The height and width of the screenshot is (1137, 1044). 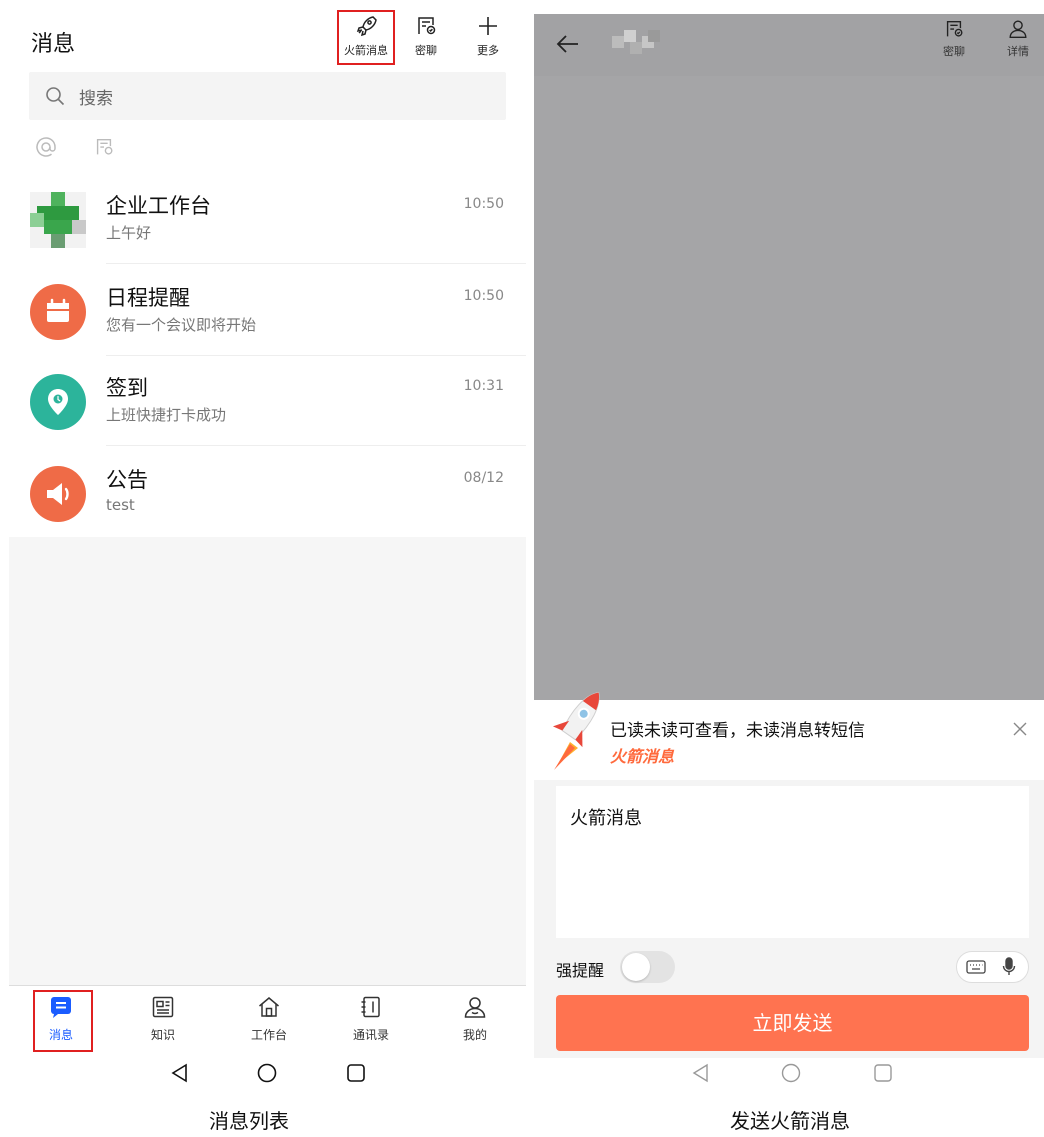 I want to click on tab-label: 通讯录, so click(x=370, y=1035).